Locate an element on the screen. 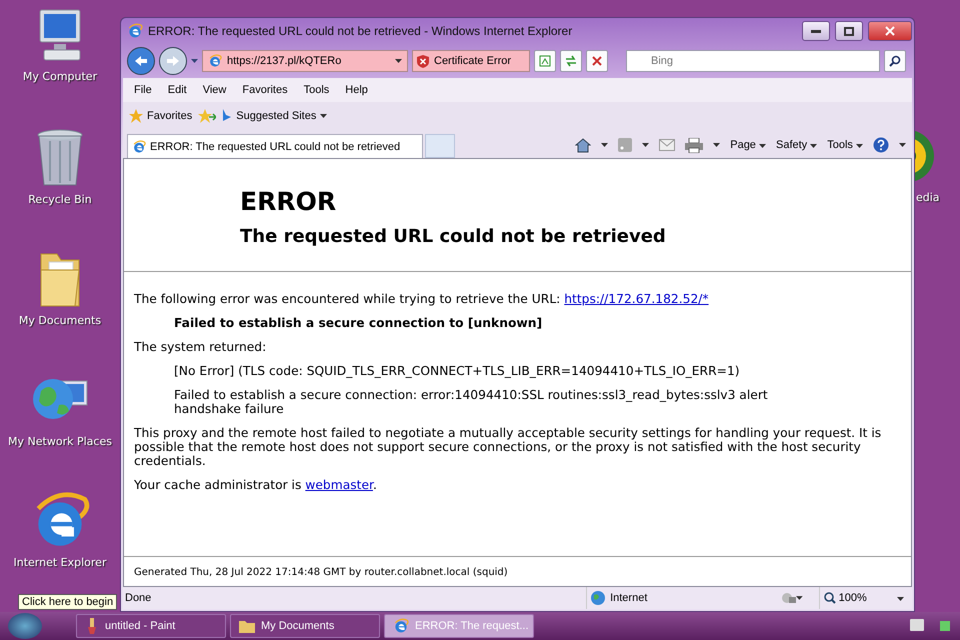  protected-mode-icon is located at coordinates (788, 598).